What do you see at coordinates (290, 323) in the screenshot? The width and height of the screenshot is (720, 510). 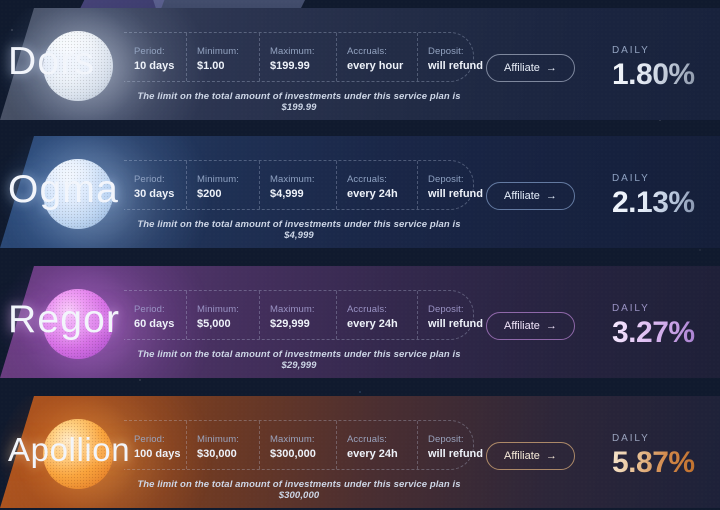 I see `detail-value-maximum: $29,999` at bounding box center [290, 323].